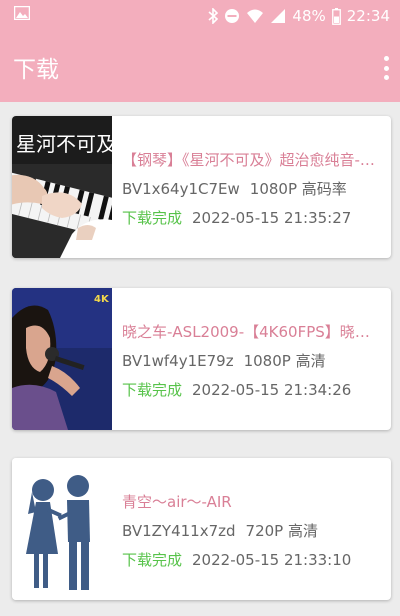 This screenshot has width=400, height=616. Describe the element at coordinates (386, 68) in the screenshot. I see `more-options-icon` at that location.